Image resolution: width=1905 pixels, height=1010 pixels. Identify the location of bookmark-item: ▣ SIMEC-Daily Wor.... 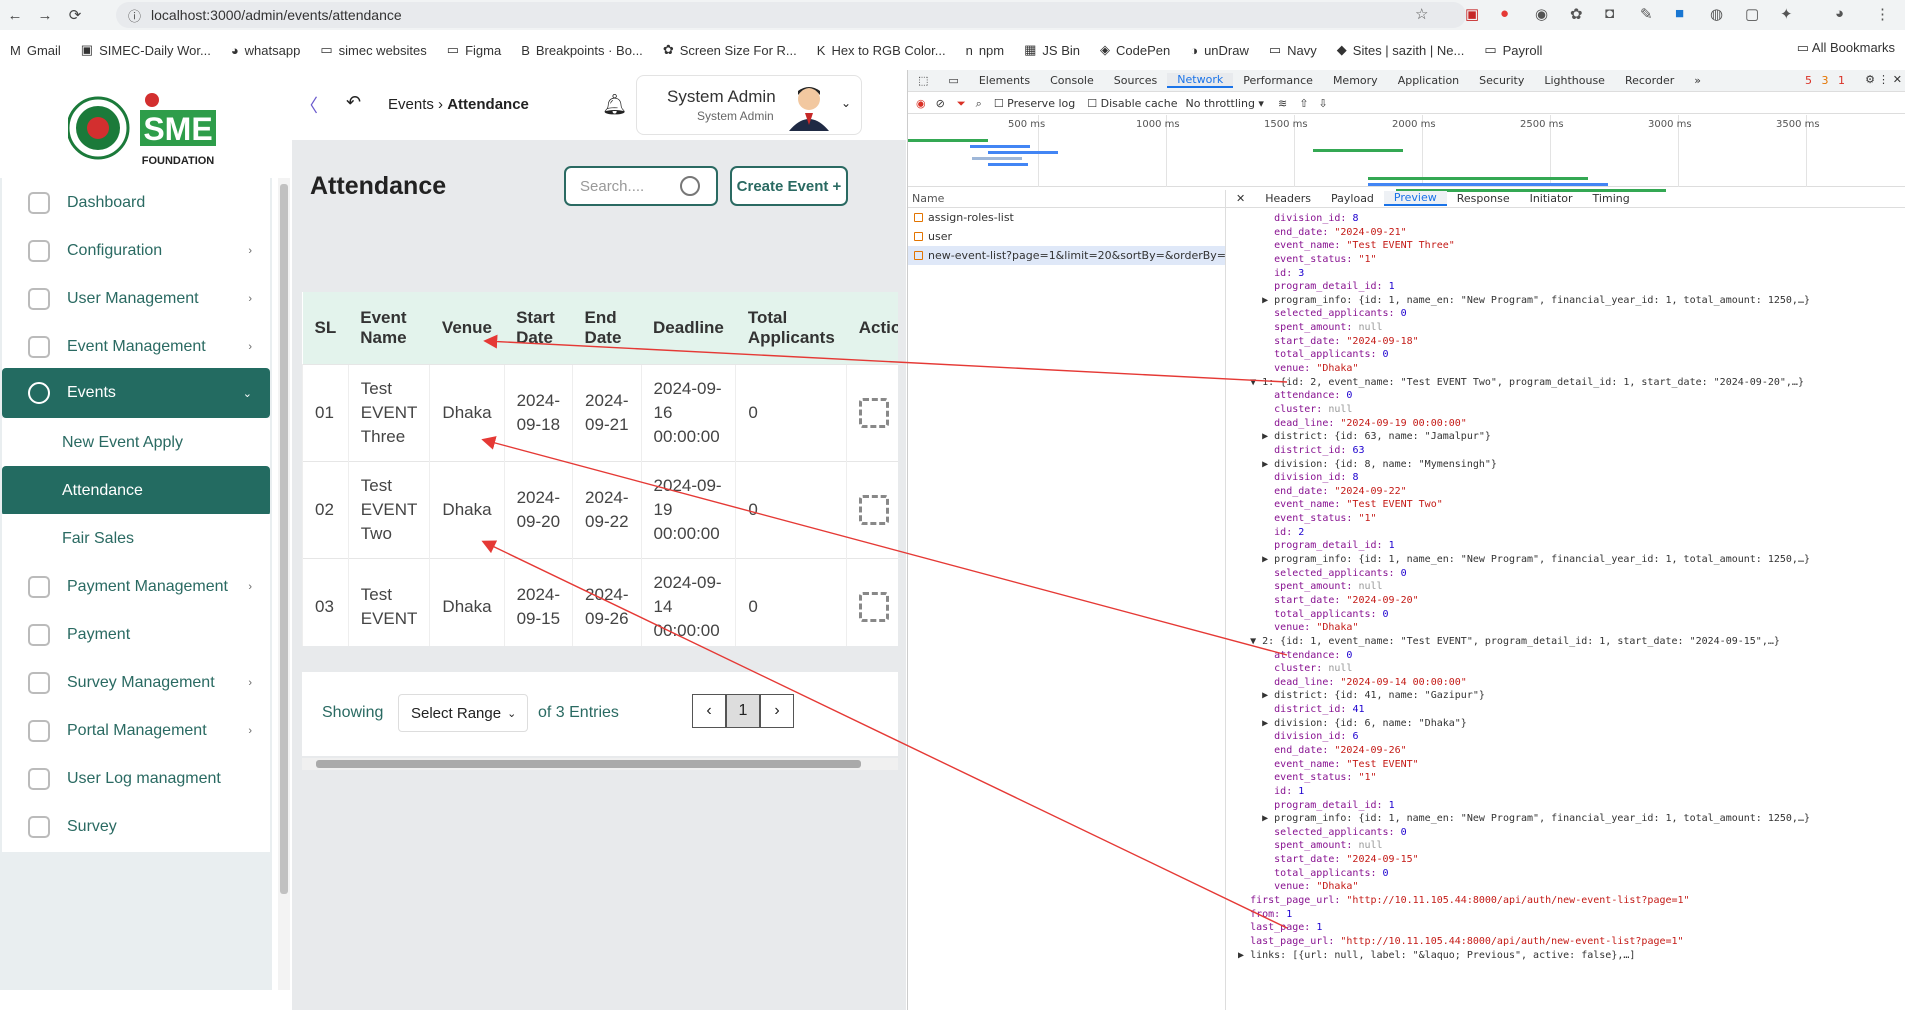
(146, 50).